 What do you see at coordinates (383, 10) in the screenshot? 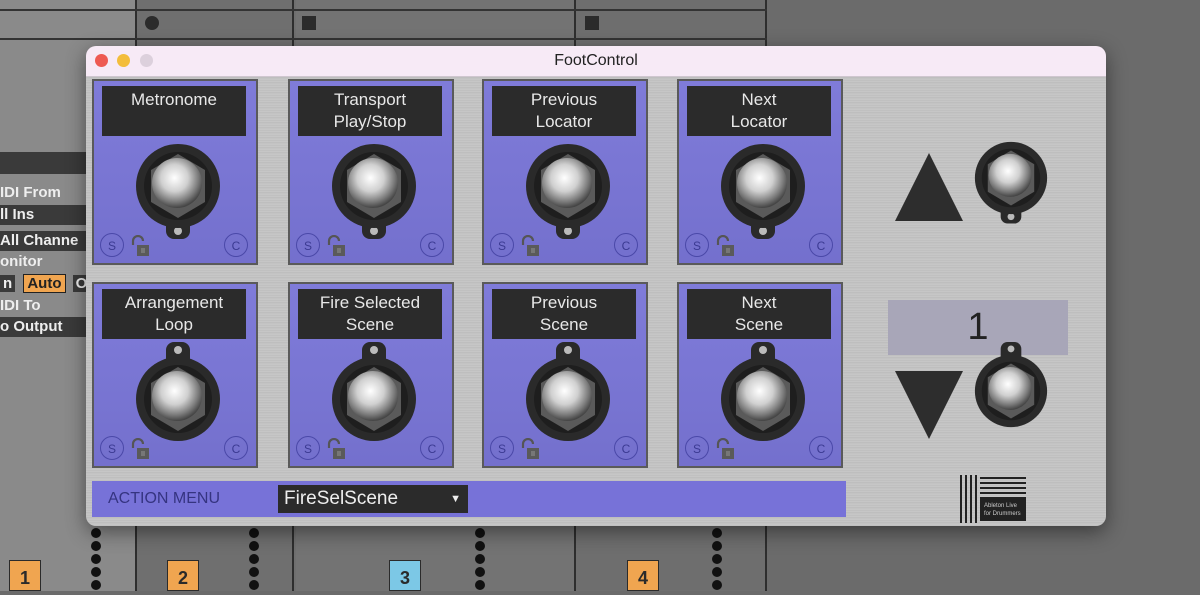
I see `divider` at bounding box center [383, 10].